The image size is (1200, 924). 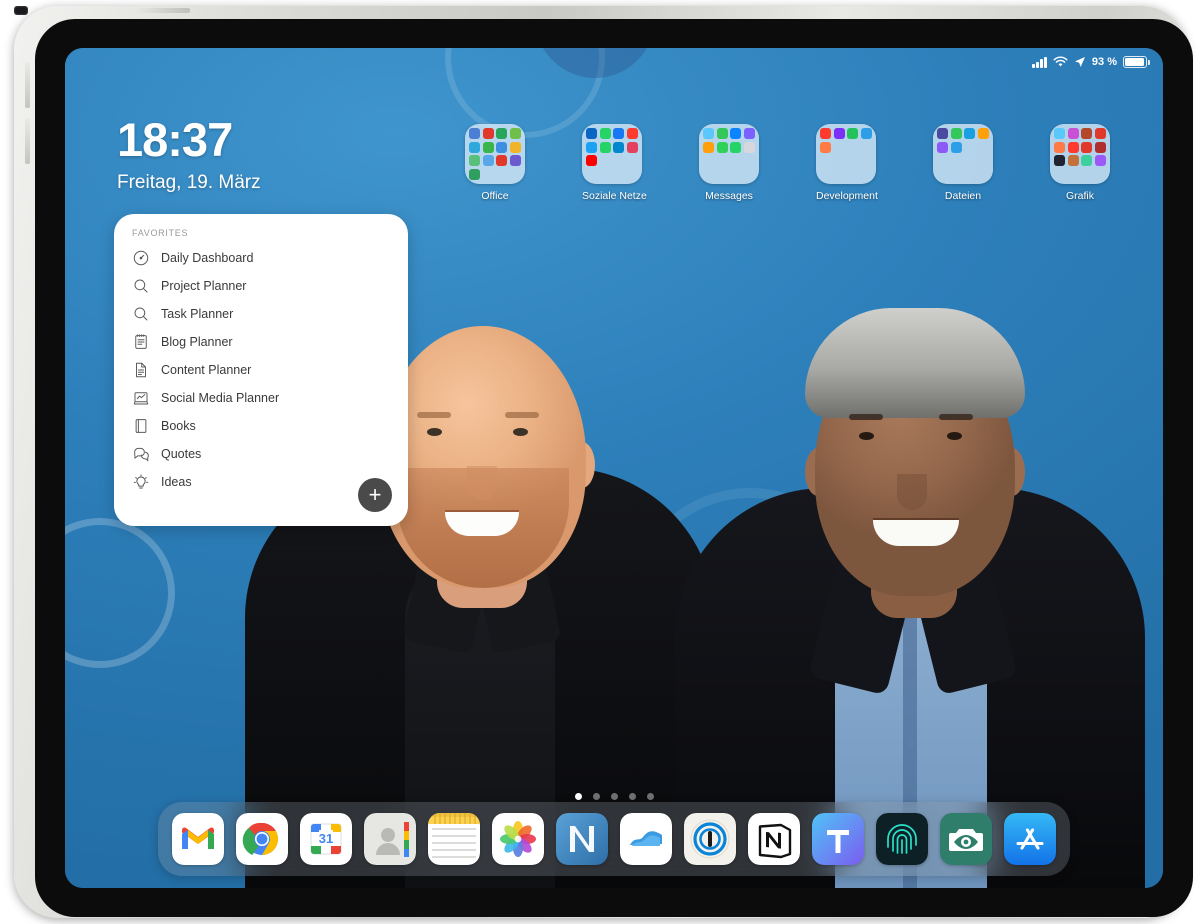 I want to click on book-icon, so click(x=141, y=426).